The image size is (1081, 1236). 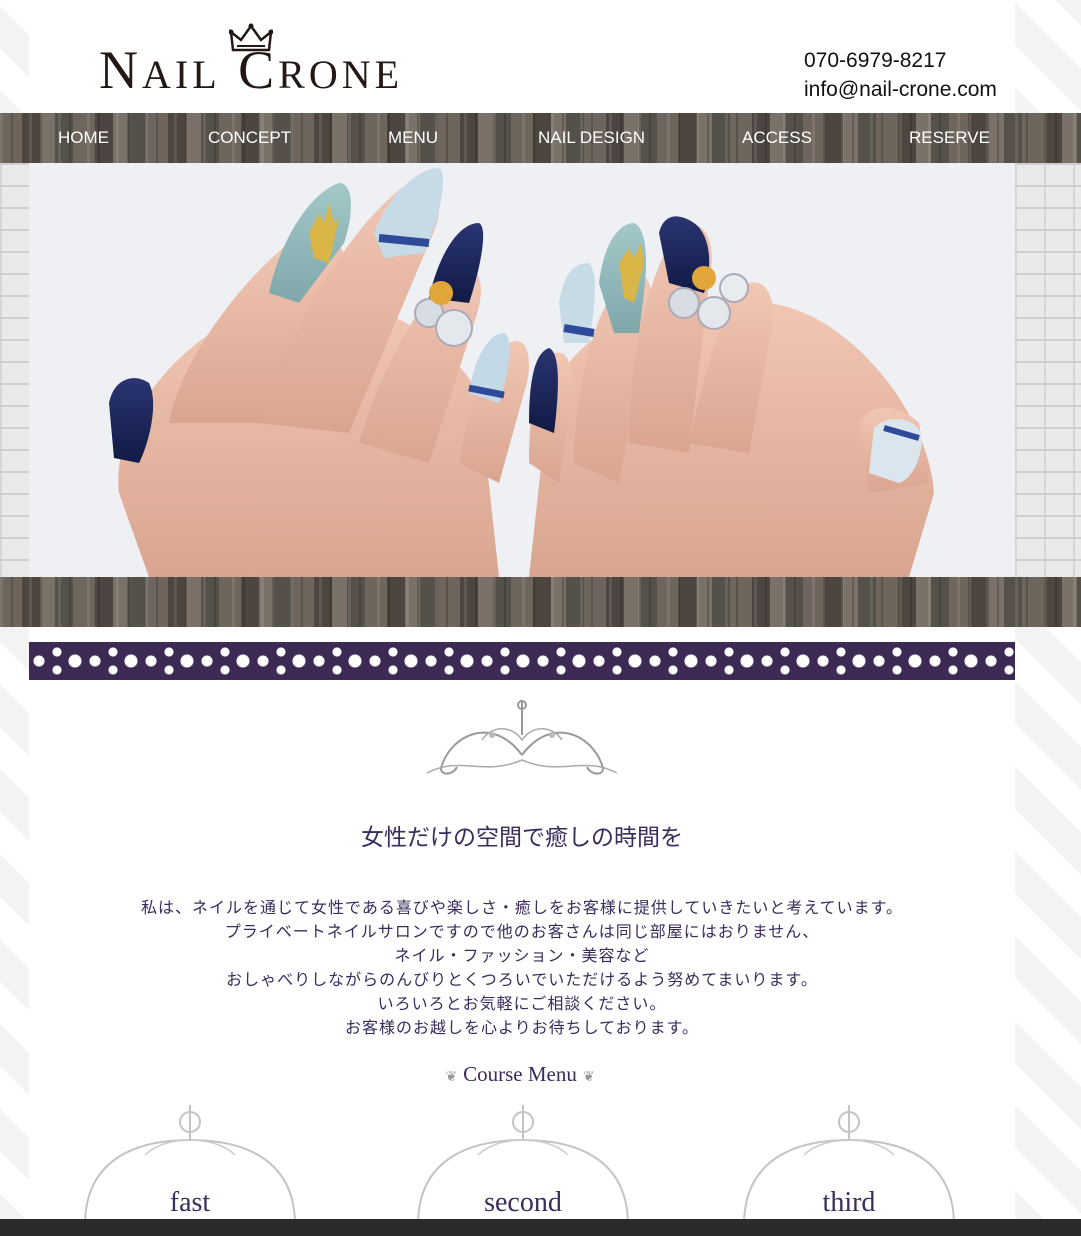 What do you see at coordinates (522, 1004) in the screenshot?
I see `intro-line: いろいろとお気軽にご相談ください。` at bounding box center [522, 1004].